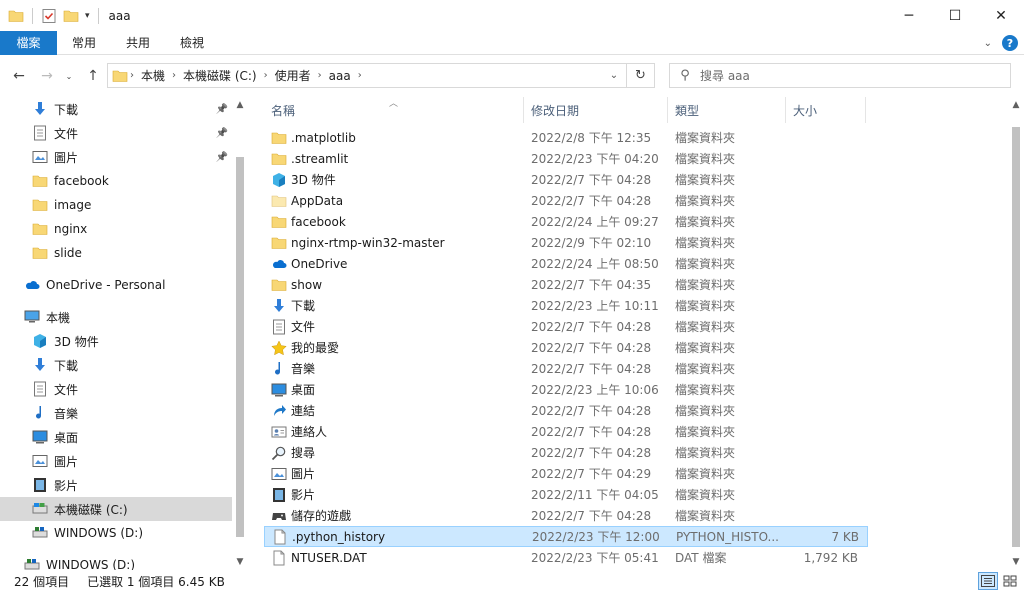 The height and width of the screenshot is (593, 1024). Describe the element at coordinates (566, 200) in the screenshot. I see `file-row: AppData 2022/2/7 下午 04:28 檔案資料夾` at that location.